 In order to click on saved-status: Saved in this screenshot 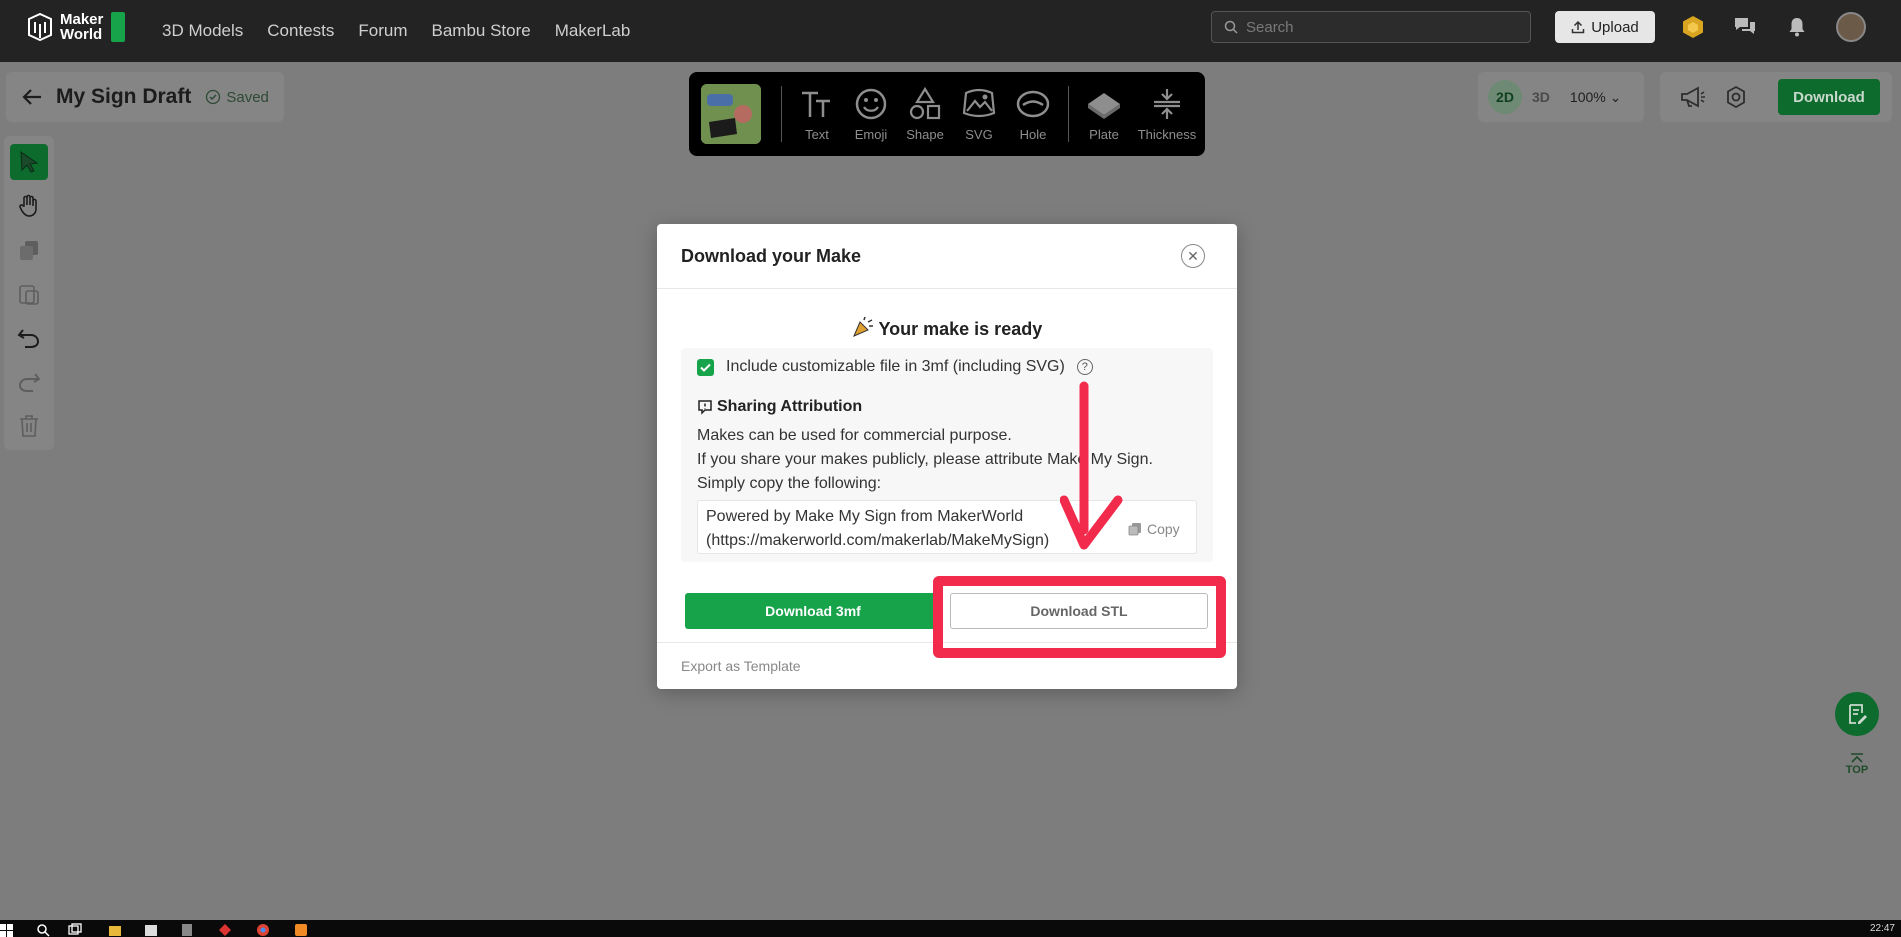, I will do `click(237, 97)`.